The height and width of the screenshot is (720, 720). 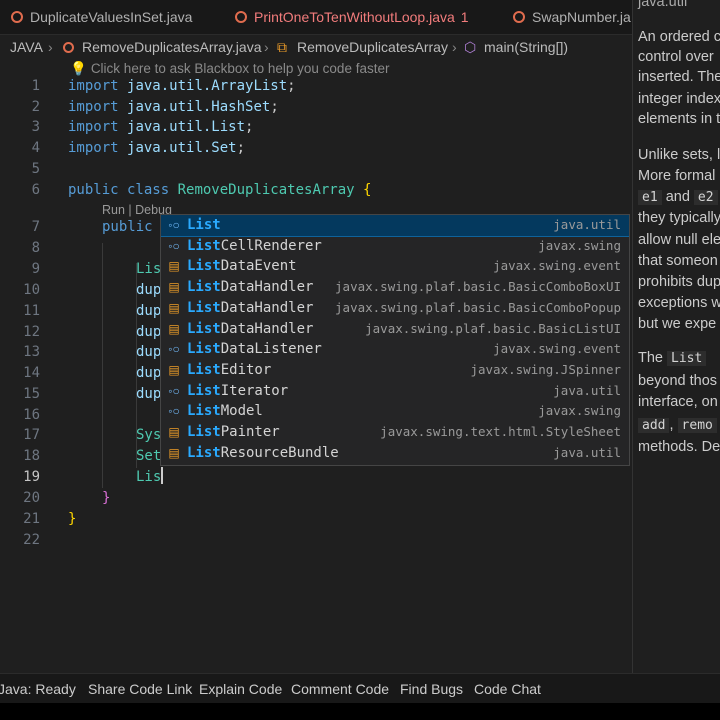 What do you see at coordinates (233, 432) in the screenshot?
I see `suggestion-label: ListPainter` at bounding box center [233, 432].